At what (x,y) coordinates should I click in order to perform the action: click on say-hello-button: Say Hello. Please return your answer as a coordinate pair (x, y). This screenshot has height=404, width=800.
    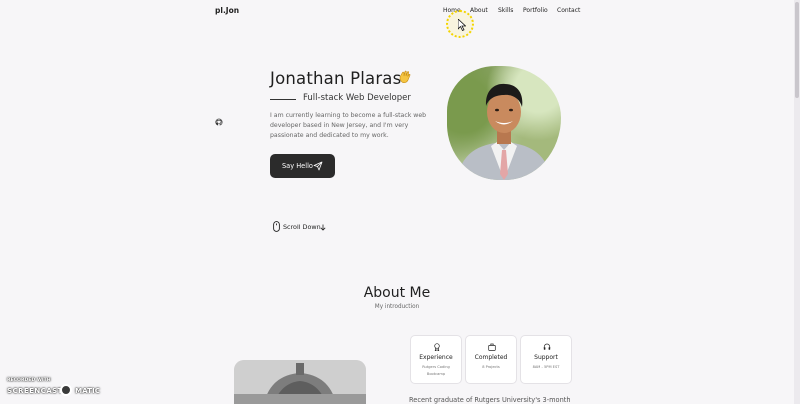
    Looking at the image, I should click on (302, 166).